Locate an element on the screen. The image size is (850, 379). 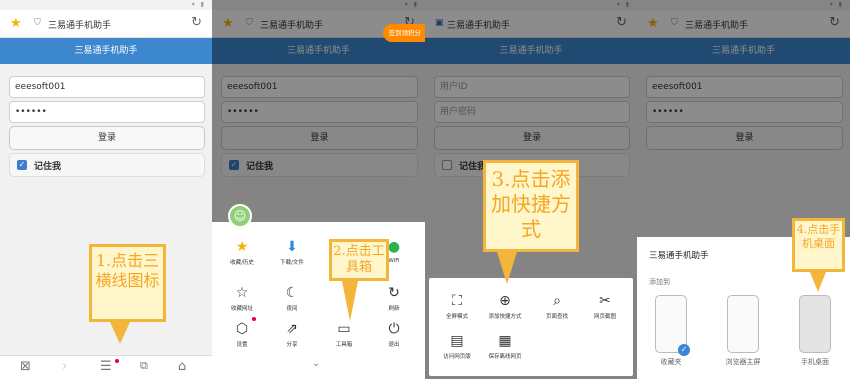
home-icon: ⌂ is located at coordinates (182, 366).